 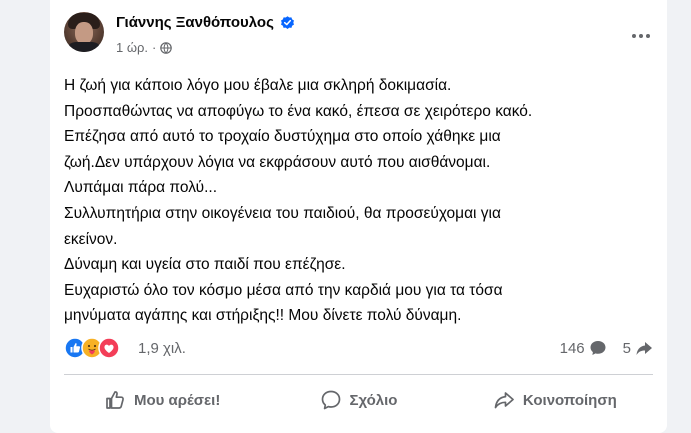 What do you see at coordinates (358, 374) in the screenshot?
I see `actions-divider` at bounding box center [358, 374].